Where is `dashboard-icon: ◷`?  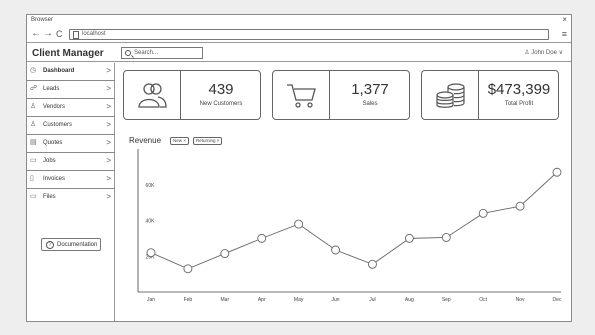
dashboard-icon: ◷ is located at coordinates (33, 70).